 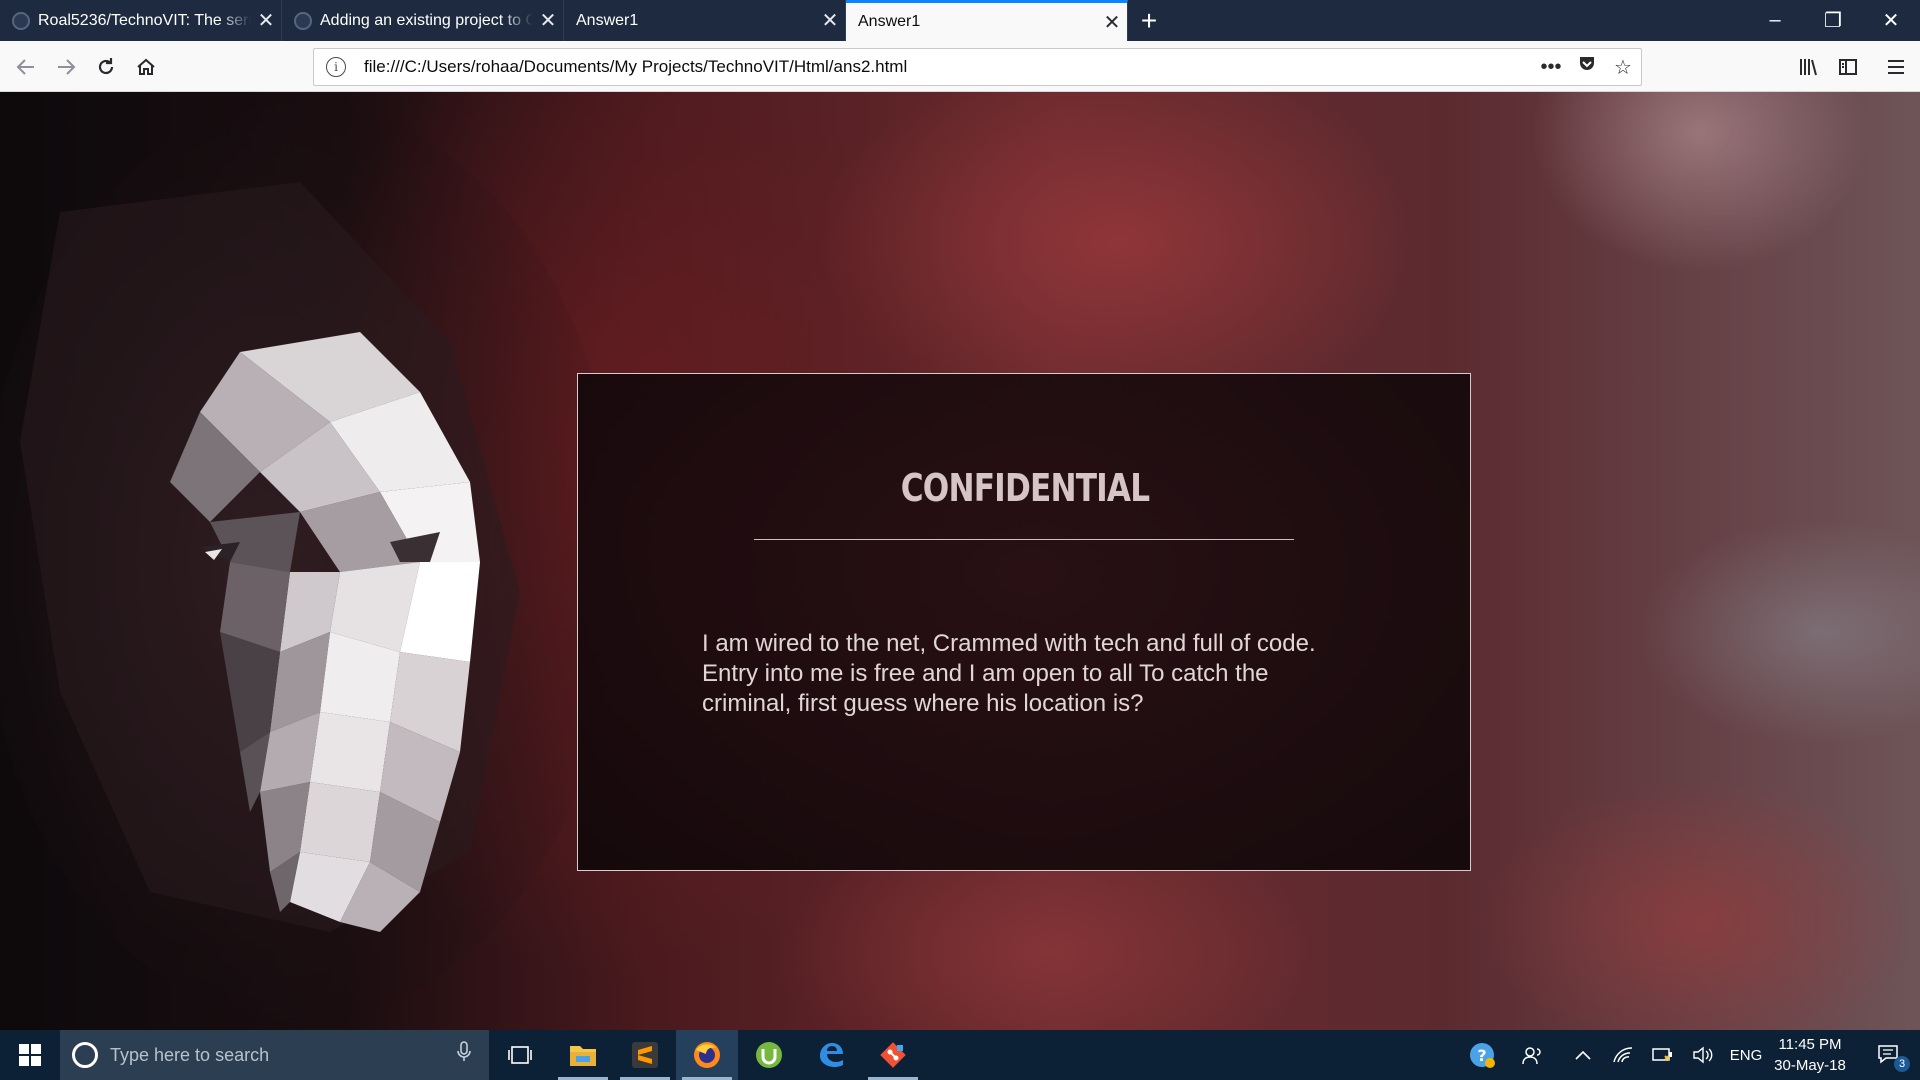 I want to click on volume-icon, so click(x=1703, y=1055).